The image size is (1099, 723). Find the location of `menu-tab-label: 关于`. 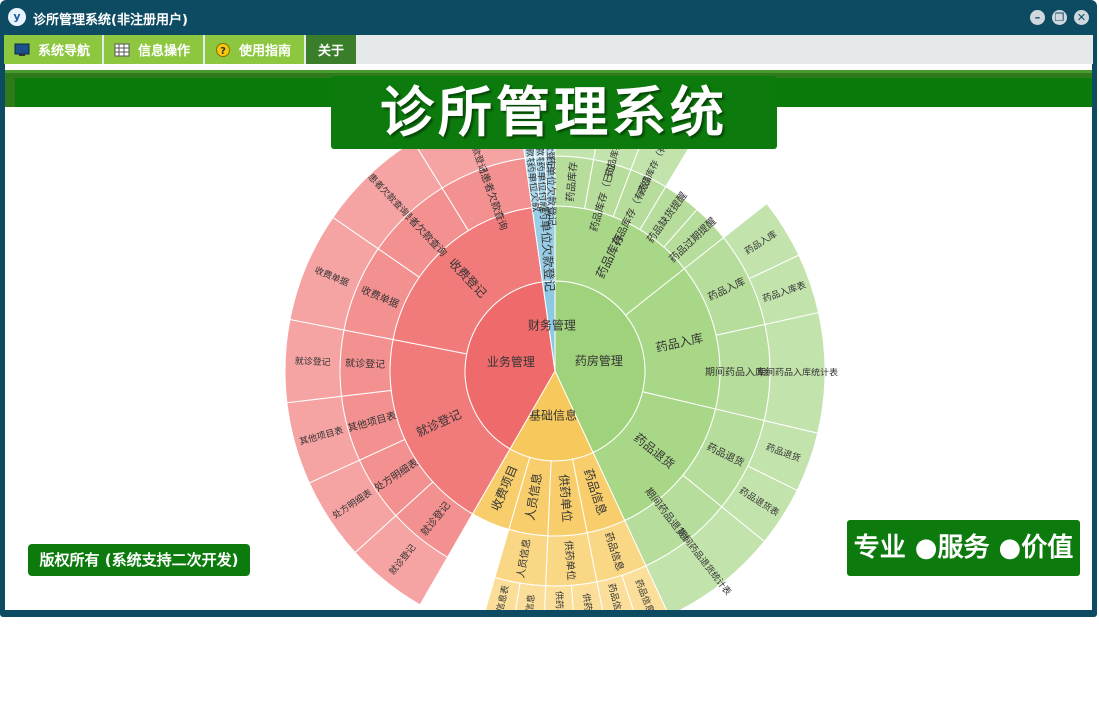

menu-tab-label: 关于 is located at coordinates (331, 51).